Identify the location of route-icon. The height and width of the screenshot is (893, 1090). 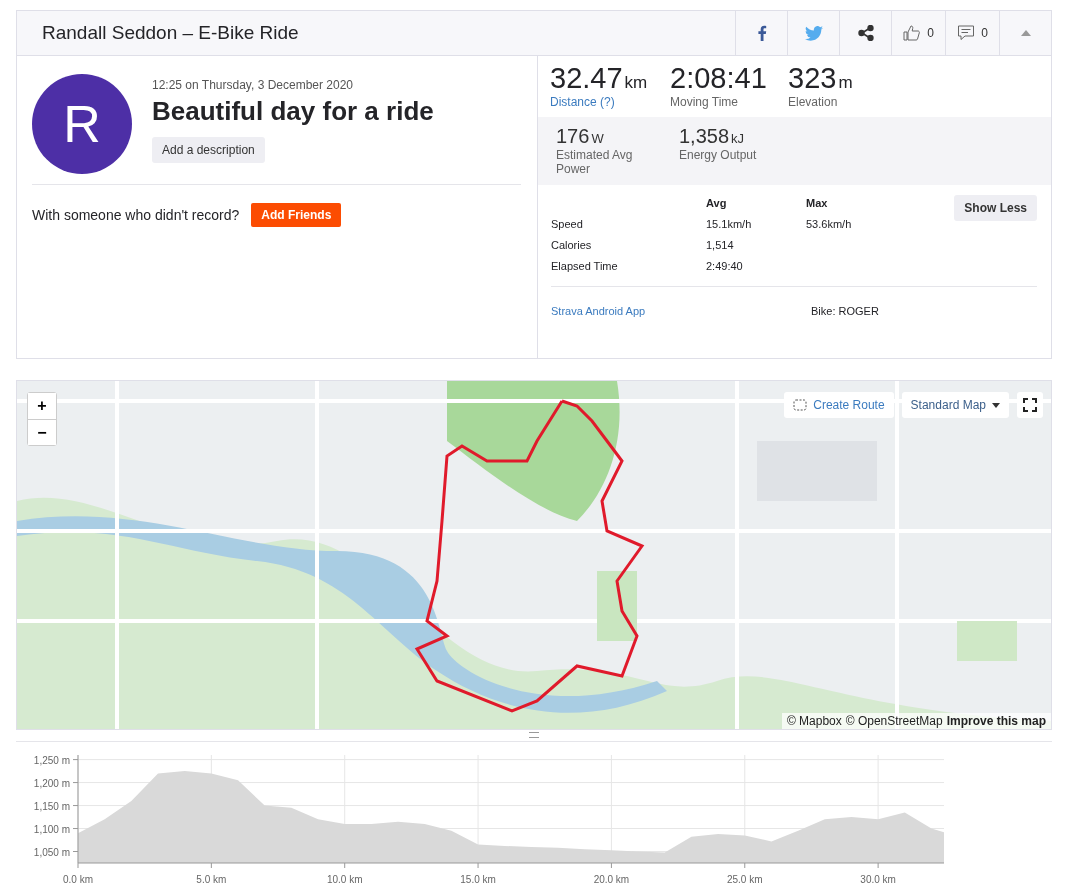
(800, 405).